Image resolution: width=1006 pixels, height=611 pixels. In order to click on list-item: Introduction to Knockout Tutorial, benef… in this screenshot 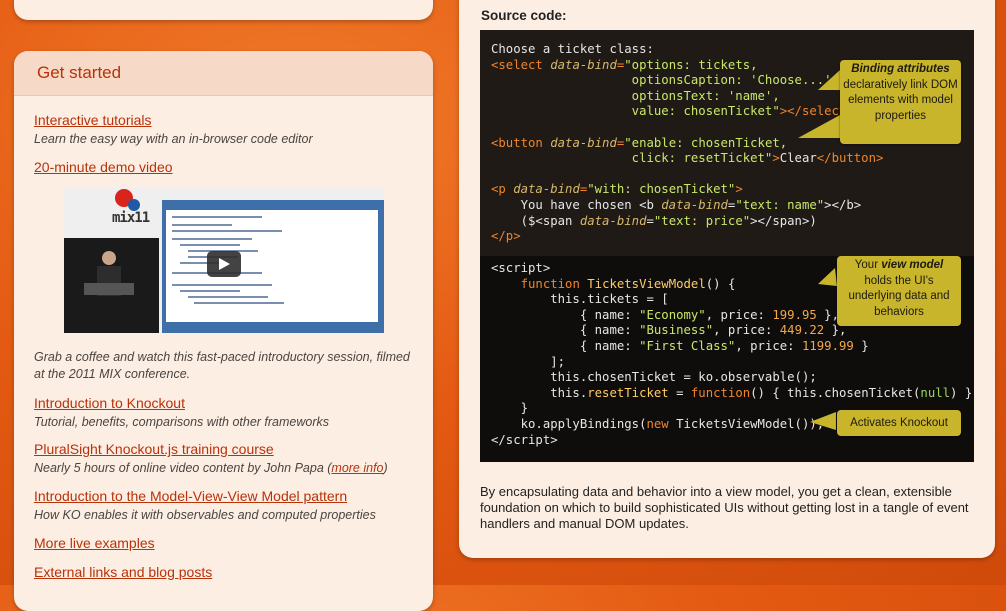, I will do `click(227, 412)`.